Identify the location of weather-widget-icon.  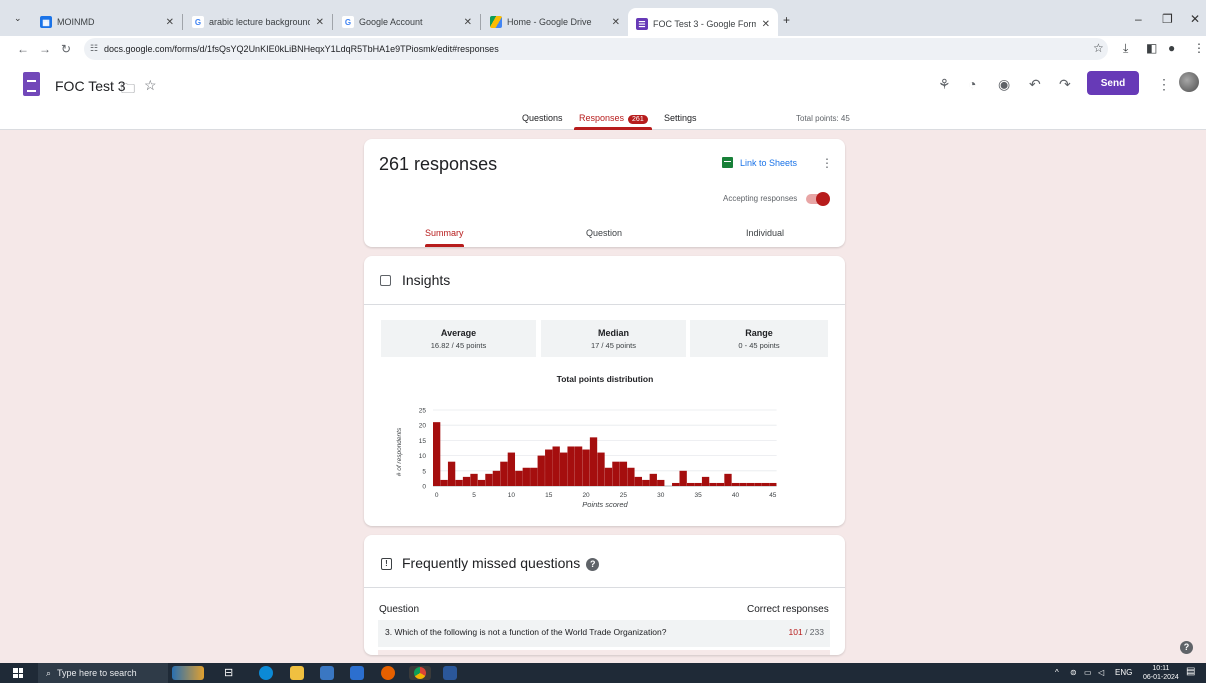
(188, 673).